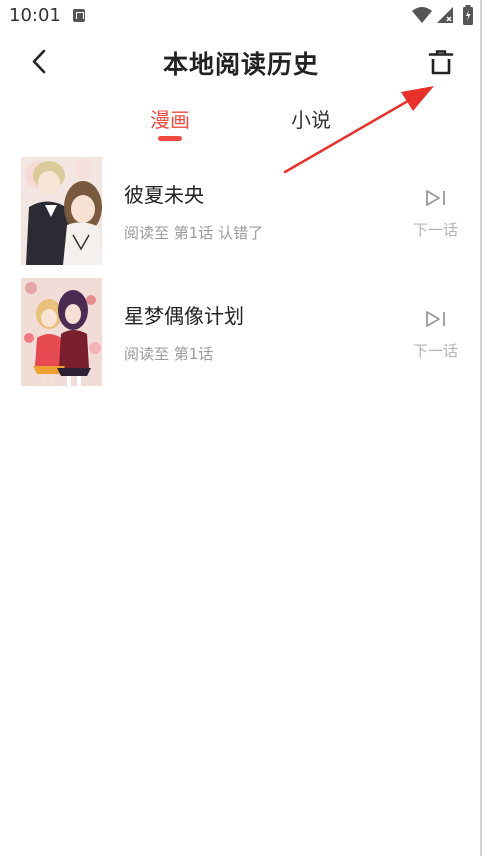  I want to click on notification-a-icon, so click(79, 15).